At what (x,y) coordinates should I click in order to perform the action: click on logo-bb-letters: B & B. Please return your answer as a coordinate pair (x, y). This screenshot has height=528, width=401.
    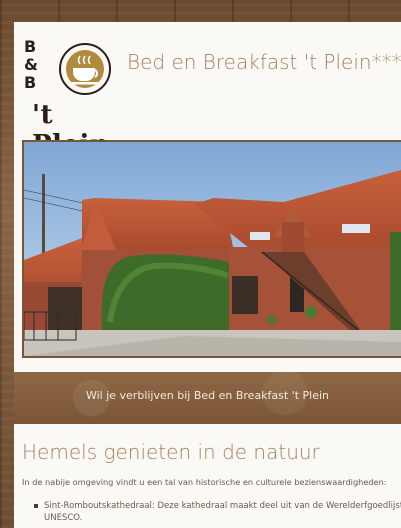
    Looking at the image, I should click on (31, 65).